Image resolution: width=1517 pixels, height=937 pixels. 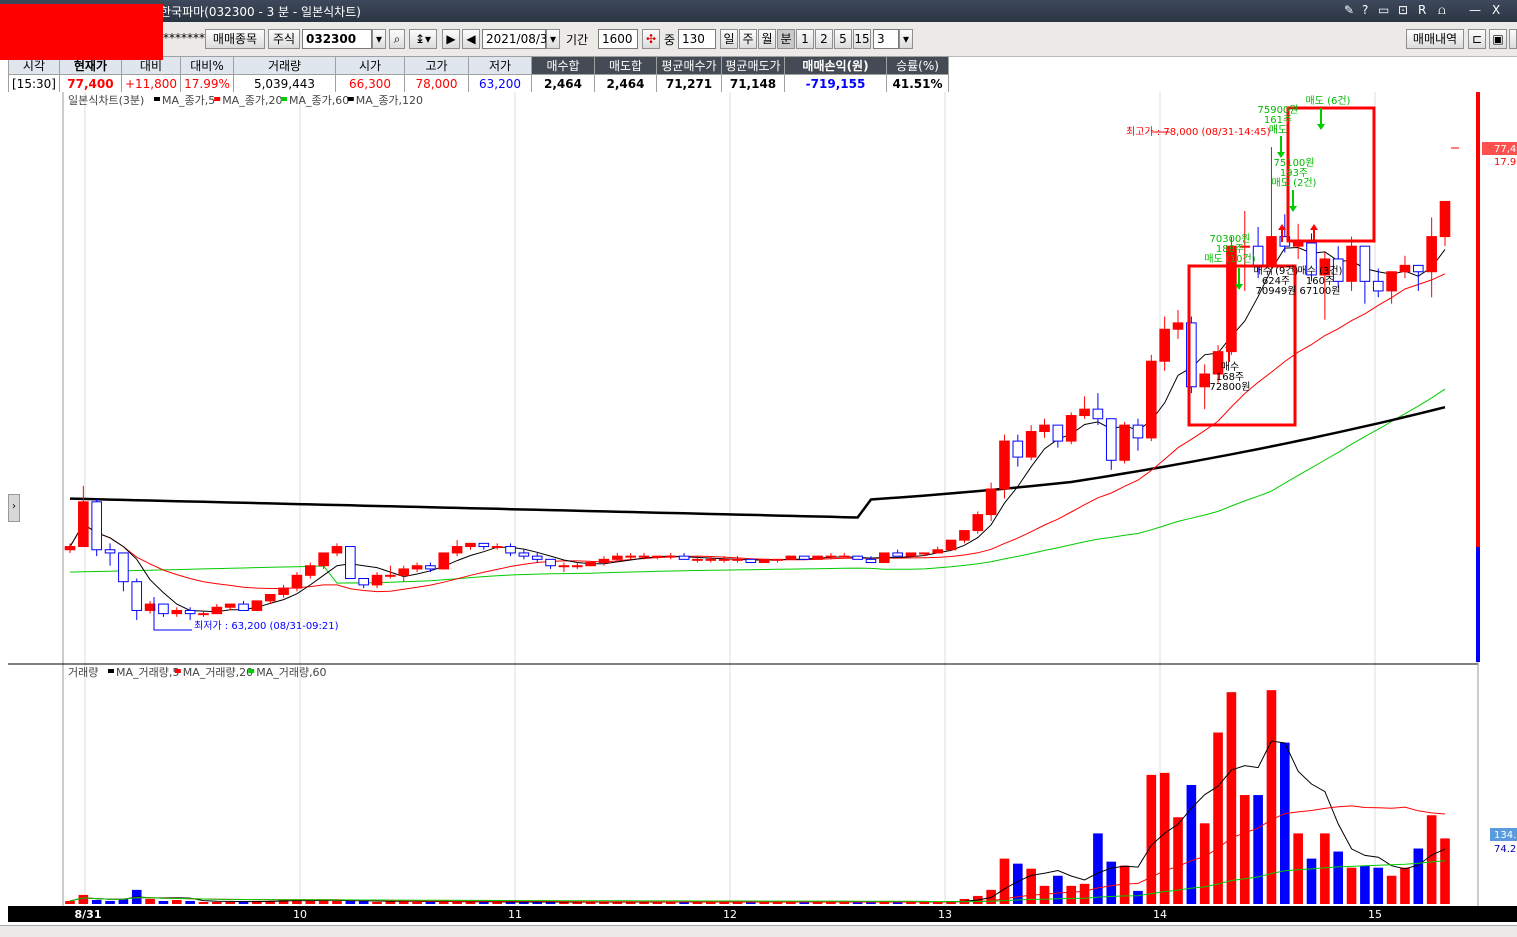 What do you see at coordinates (748, 39) in the screenshot?
I see `interval-week-button: 주` at bounding box center [748, 39].